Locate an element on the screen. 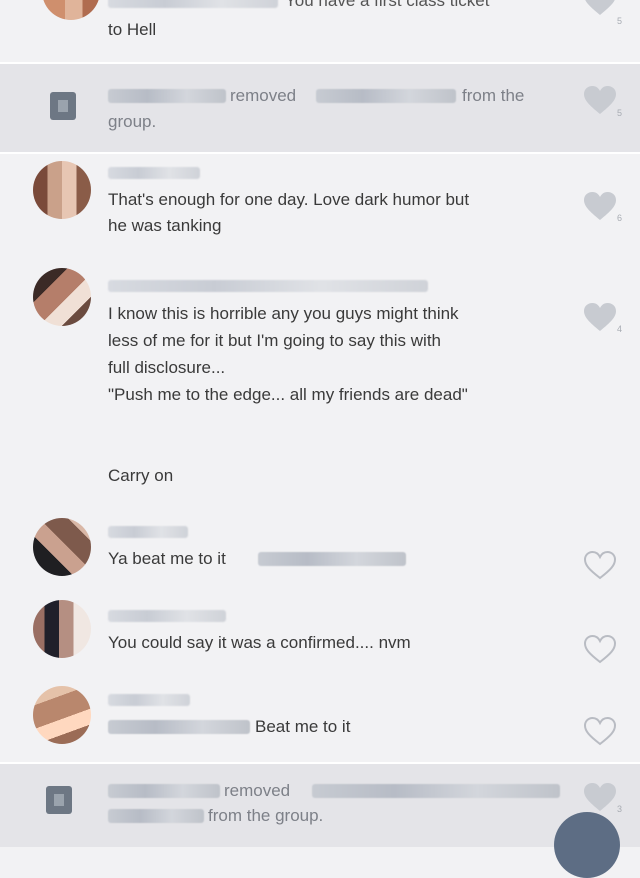 This screenshot has height=878, width=640. floating-action-button is located at coordinates (587, 845).